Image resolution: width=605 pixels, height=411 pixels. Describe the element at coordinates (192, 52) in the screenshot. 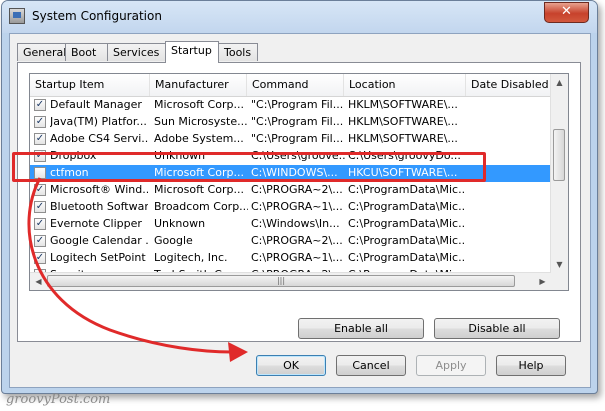

I see `tab-startup: Startup` at that location.